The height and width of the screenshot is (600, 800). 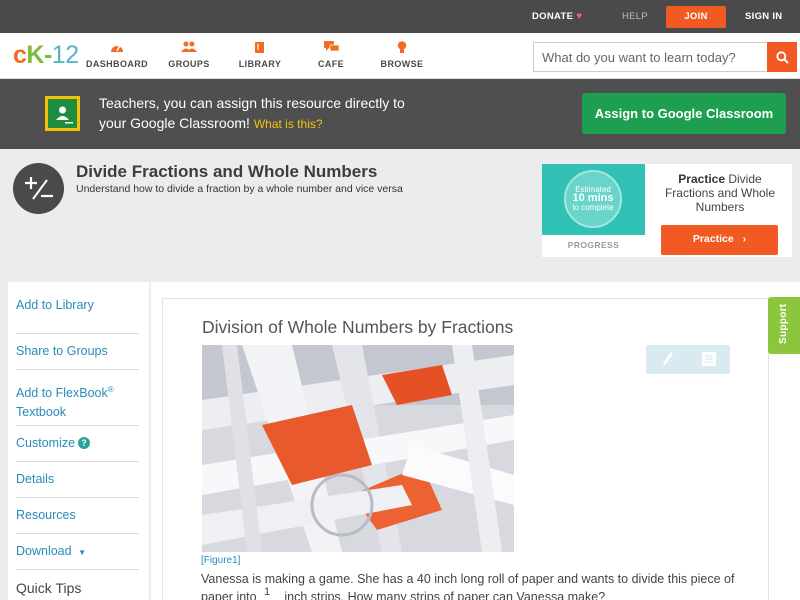 I want to click on sidebar-item-label-2: Textbook, so click(x=41, y=412).